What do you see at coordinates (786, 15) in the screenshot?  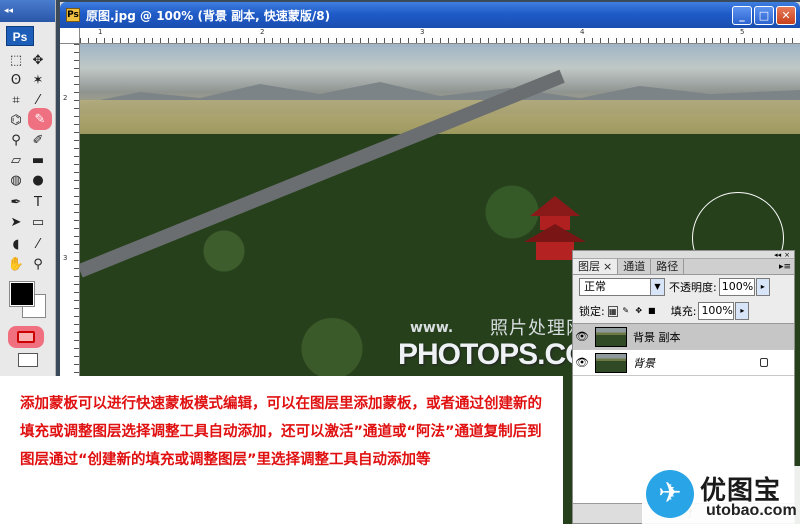 I see `close-button: ✕` at bounding box center [786, 15].